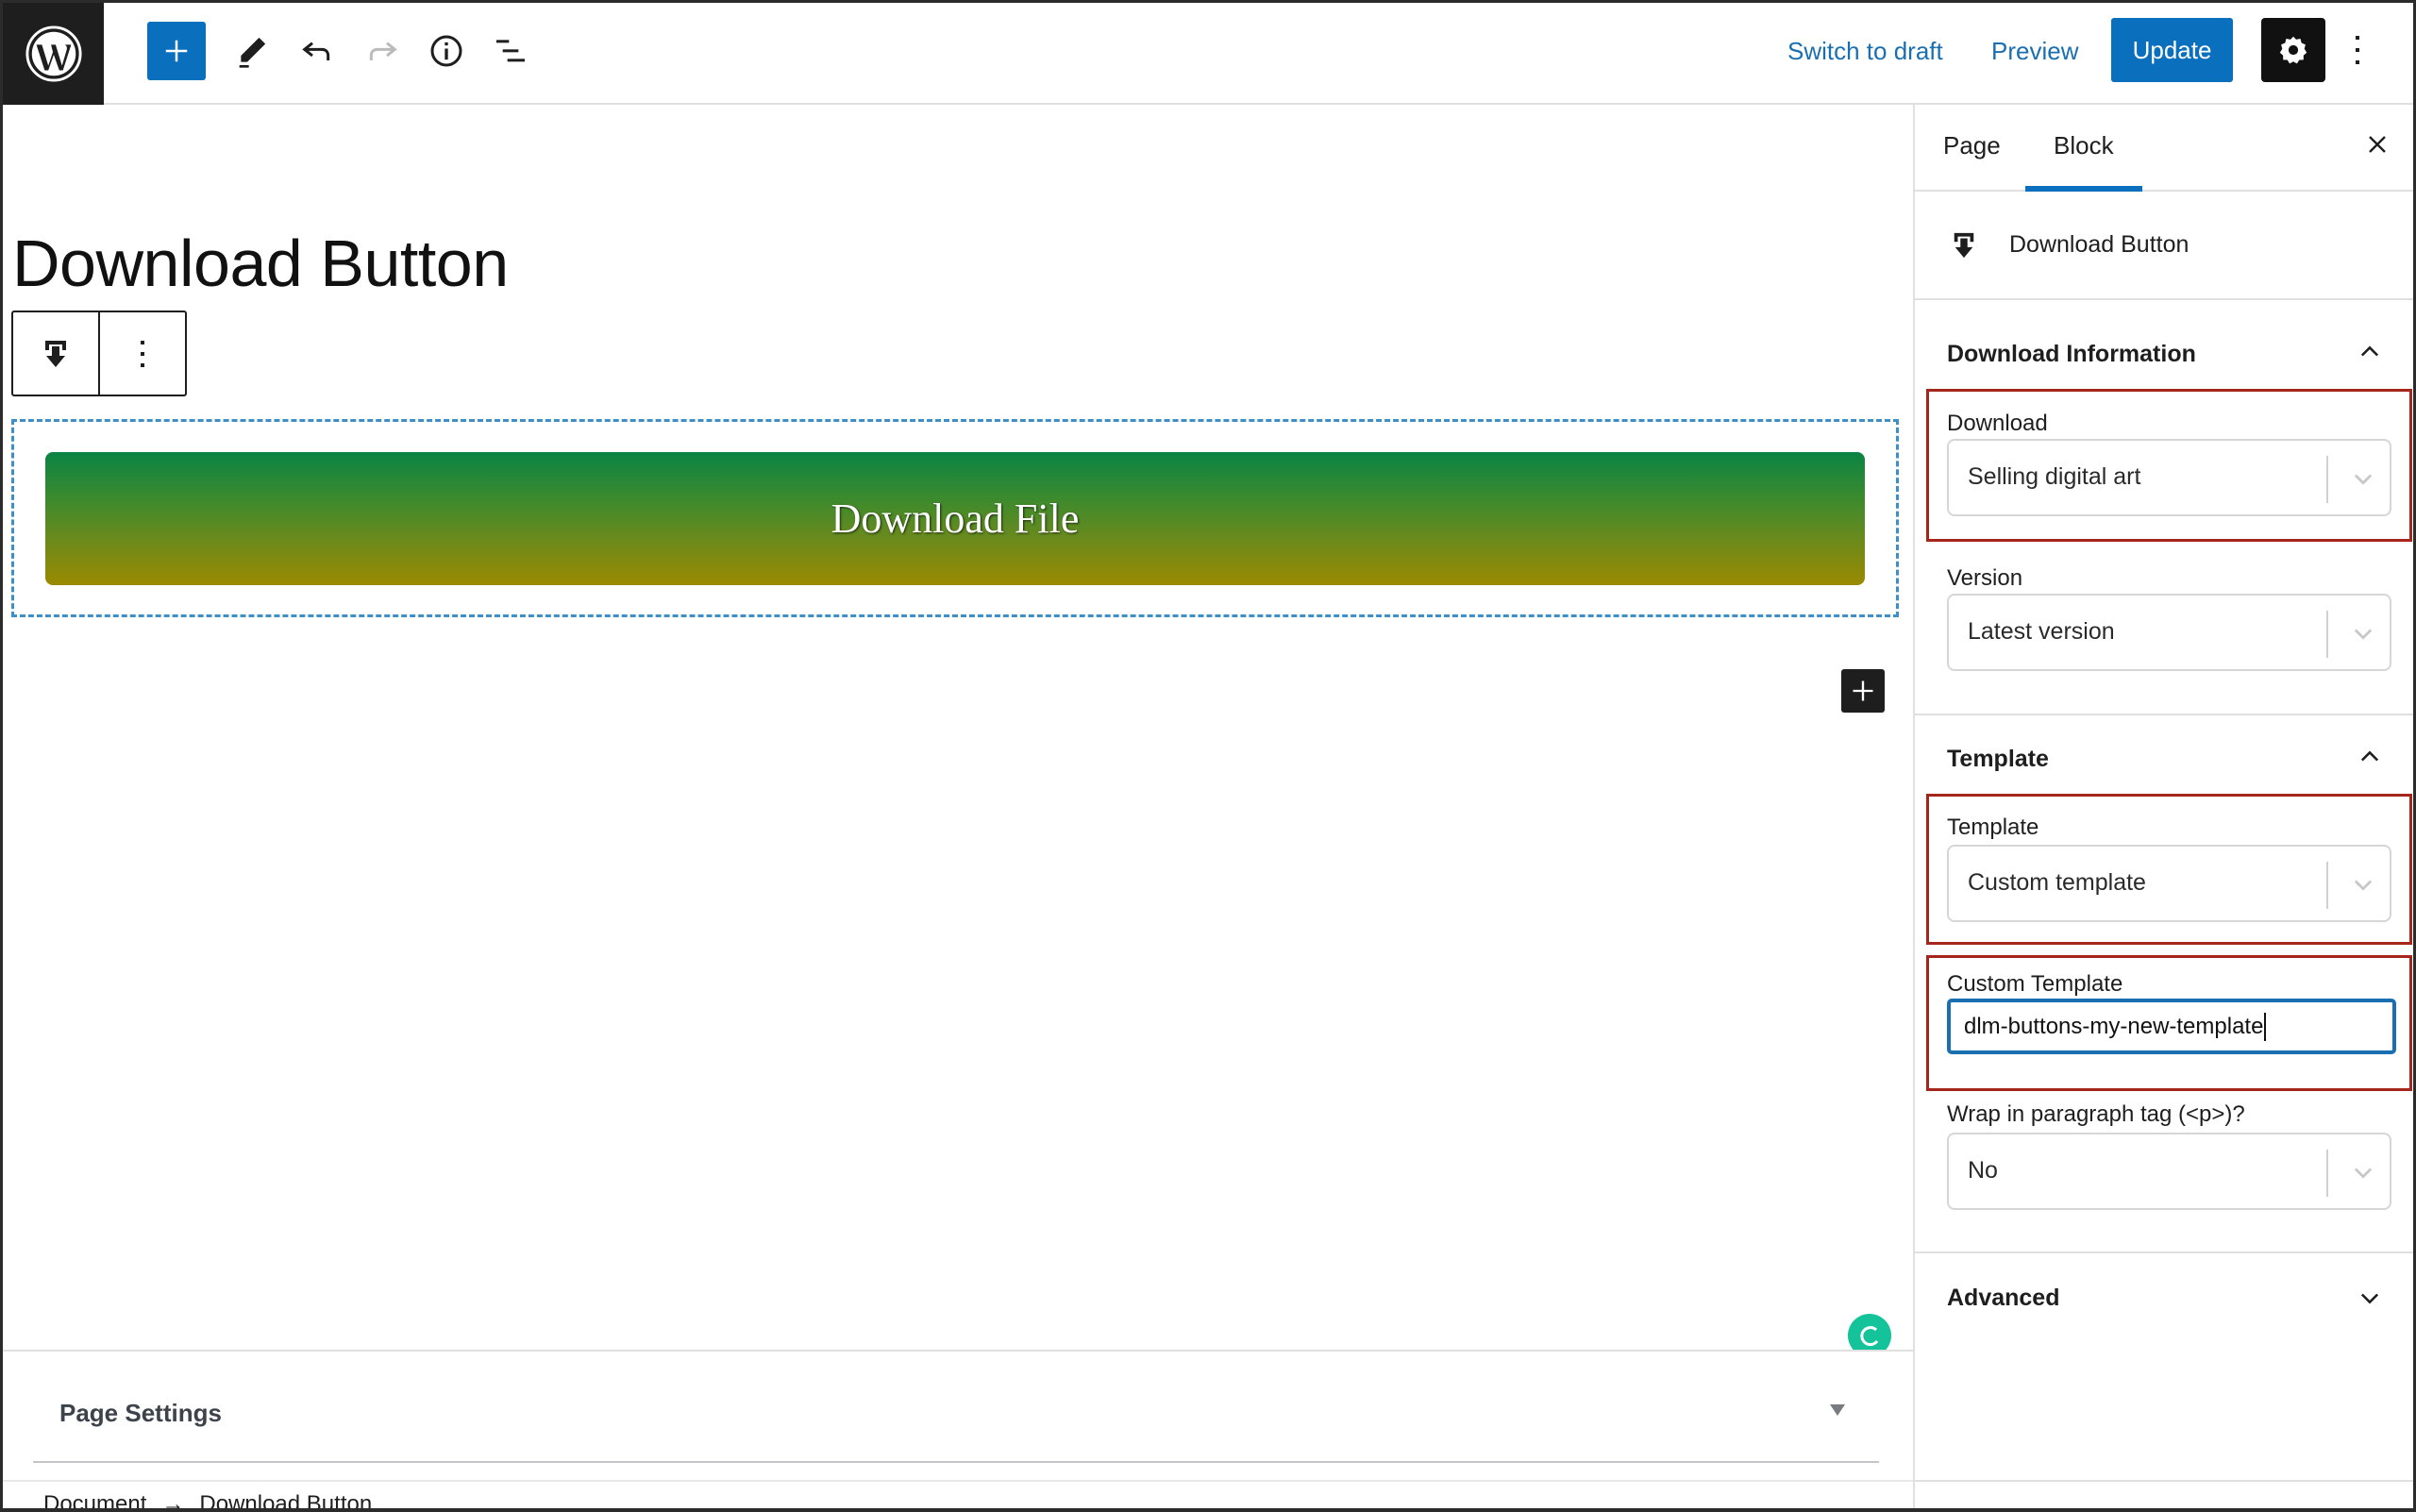  What do you see at coordinates (1208, 54) in the screenshot?
I see `editor-header: Switch to draft Preview Update` at bounding box center [1208, 54].